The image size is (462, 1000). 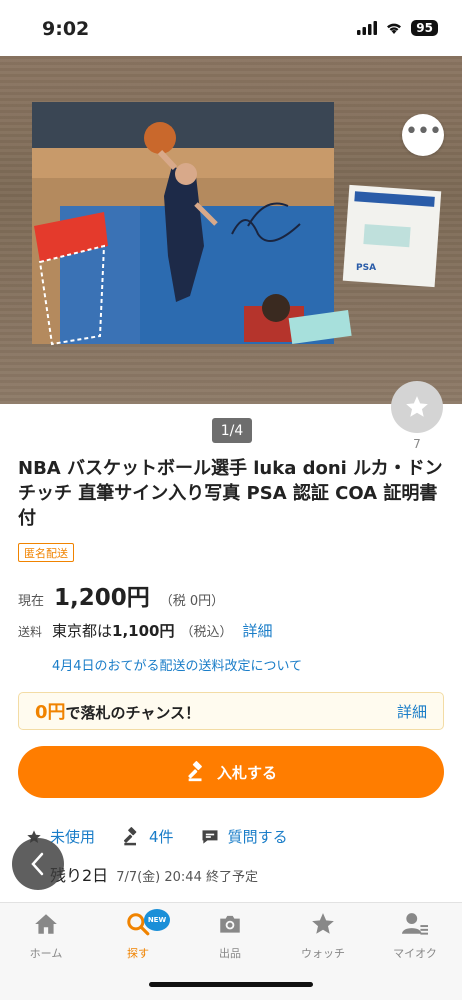 I want to click on home-icon, so click(x=46, y=924).